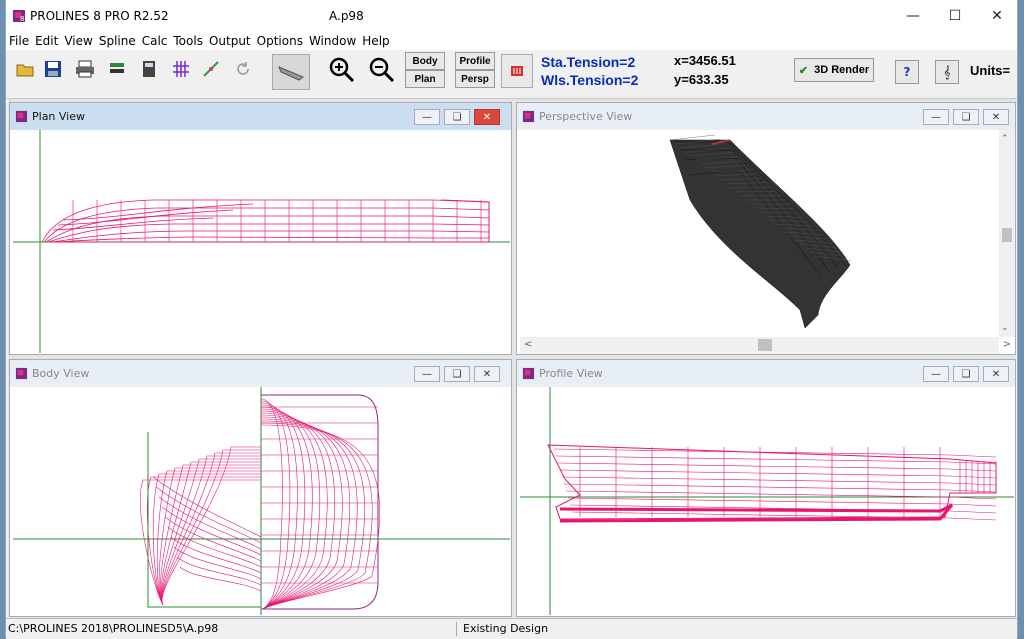 This screenshot has height=639, width=1024. I want to click on waterline-tension: Wls.Tension=2, so click(589, 80).